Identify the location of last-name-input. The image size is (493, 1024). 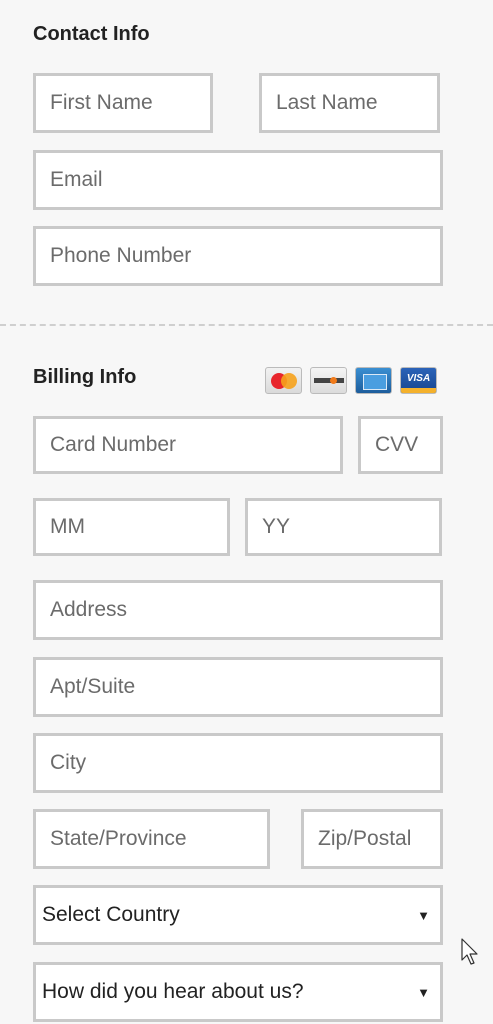
(349, 103).